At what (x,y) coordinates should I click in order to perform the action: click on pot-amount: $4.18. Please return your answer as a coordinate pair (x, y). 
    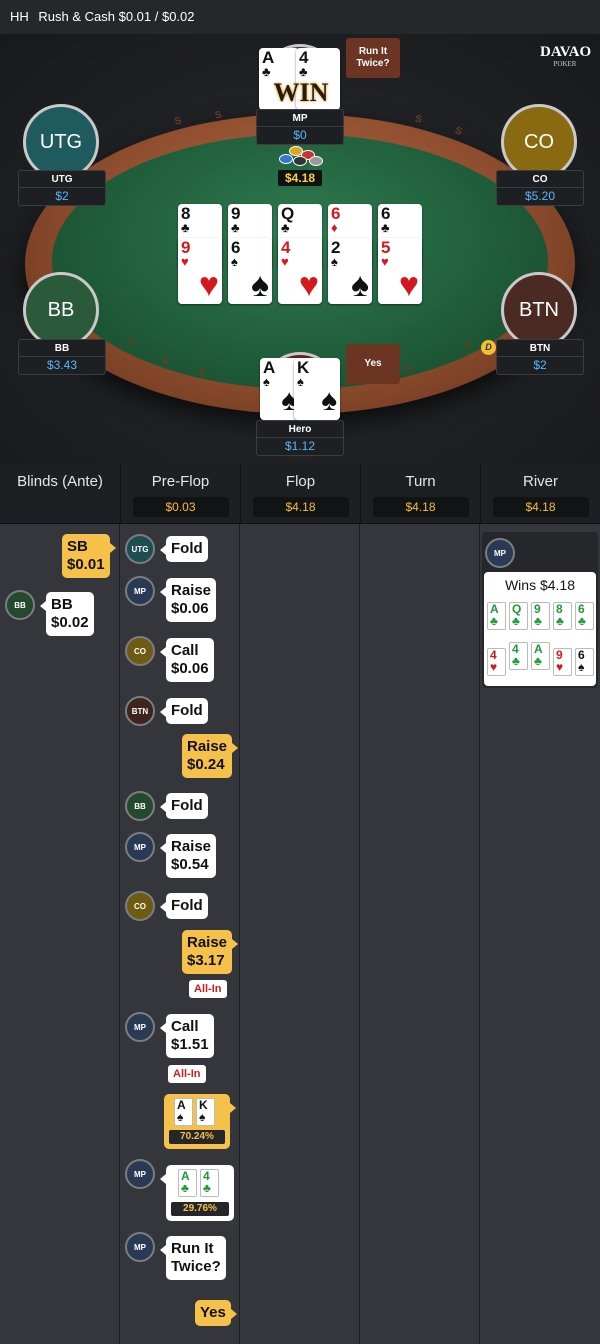
    Looking at the image, I should click on (300, 178).